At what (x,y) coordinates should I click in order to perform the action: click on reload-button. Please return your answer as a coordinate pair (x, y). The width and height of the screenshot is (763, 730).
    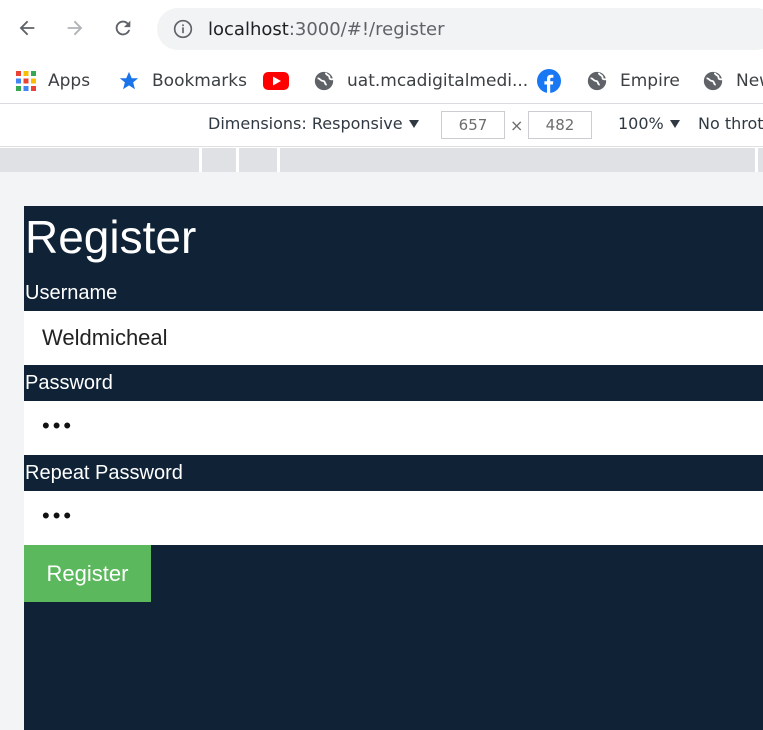
    Looking at the image, I should click on (123, 28).